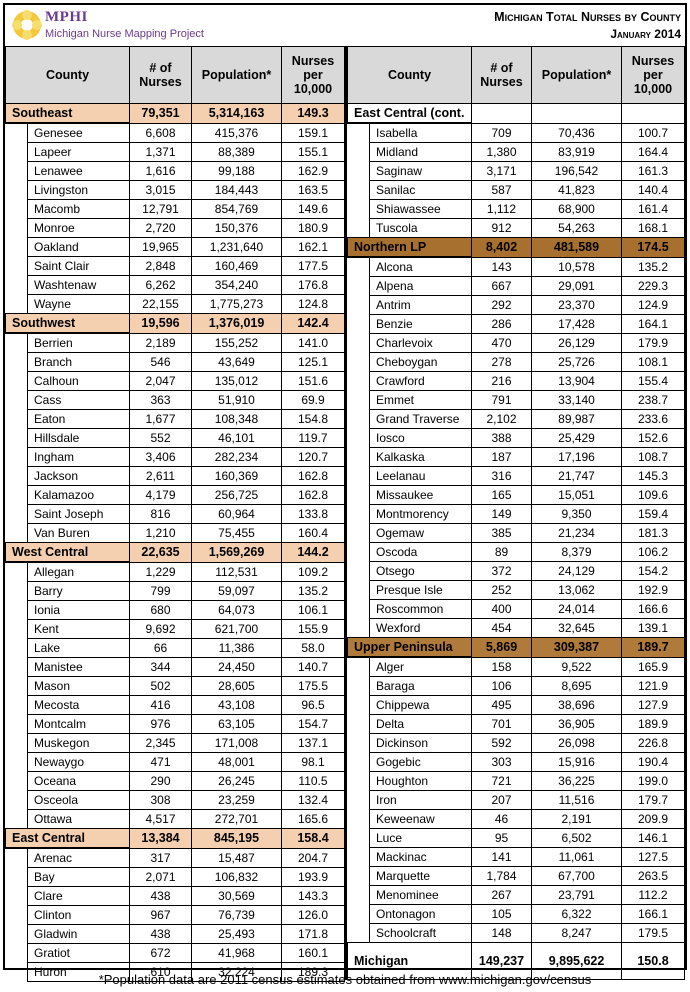  I want to click on region-nurses: 13,384, so click(160, 838).